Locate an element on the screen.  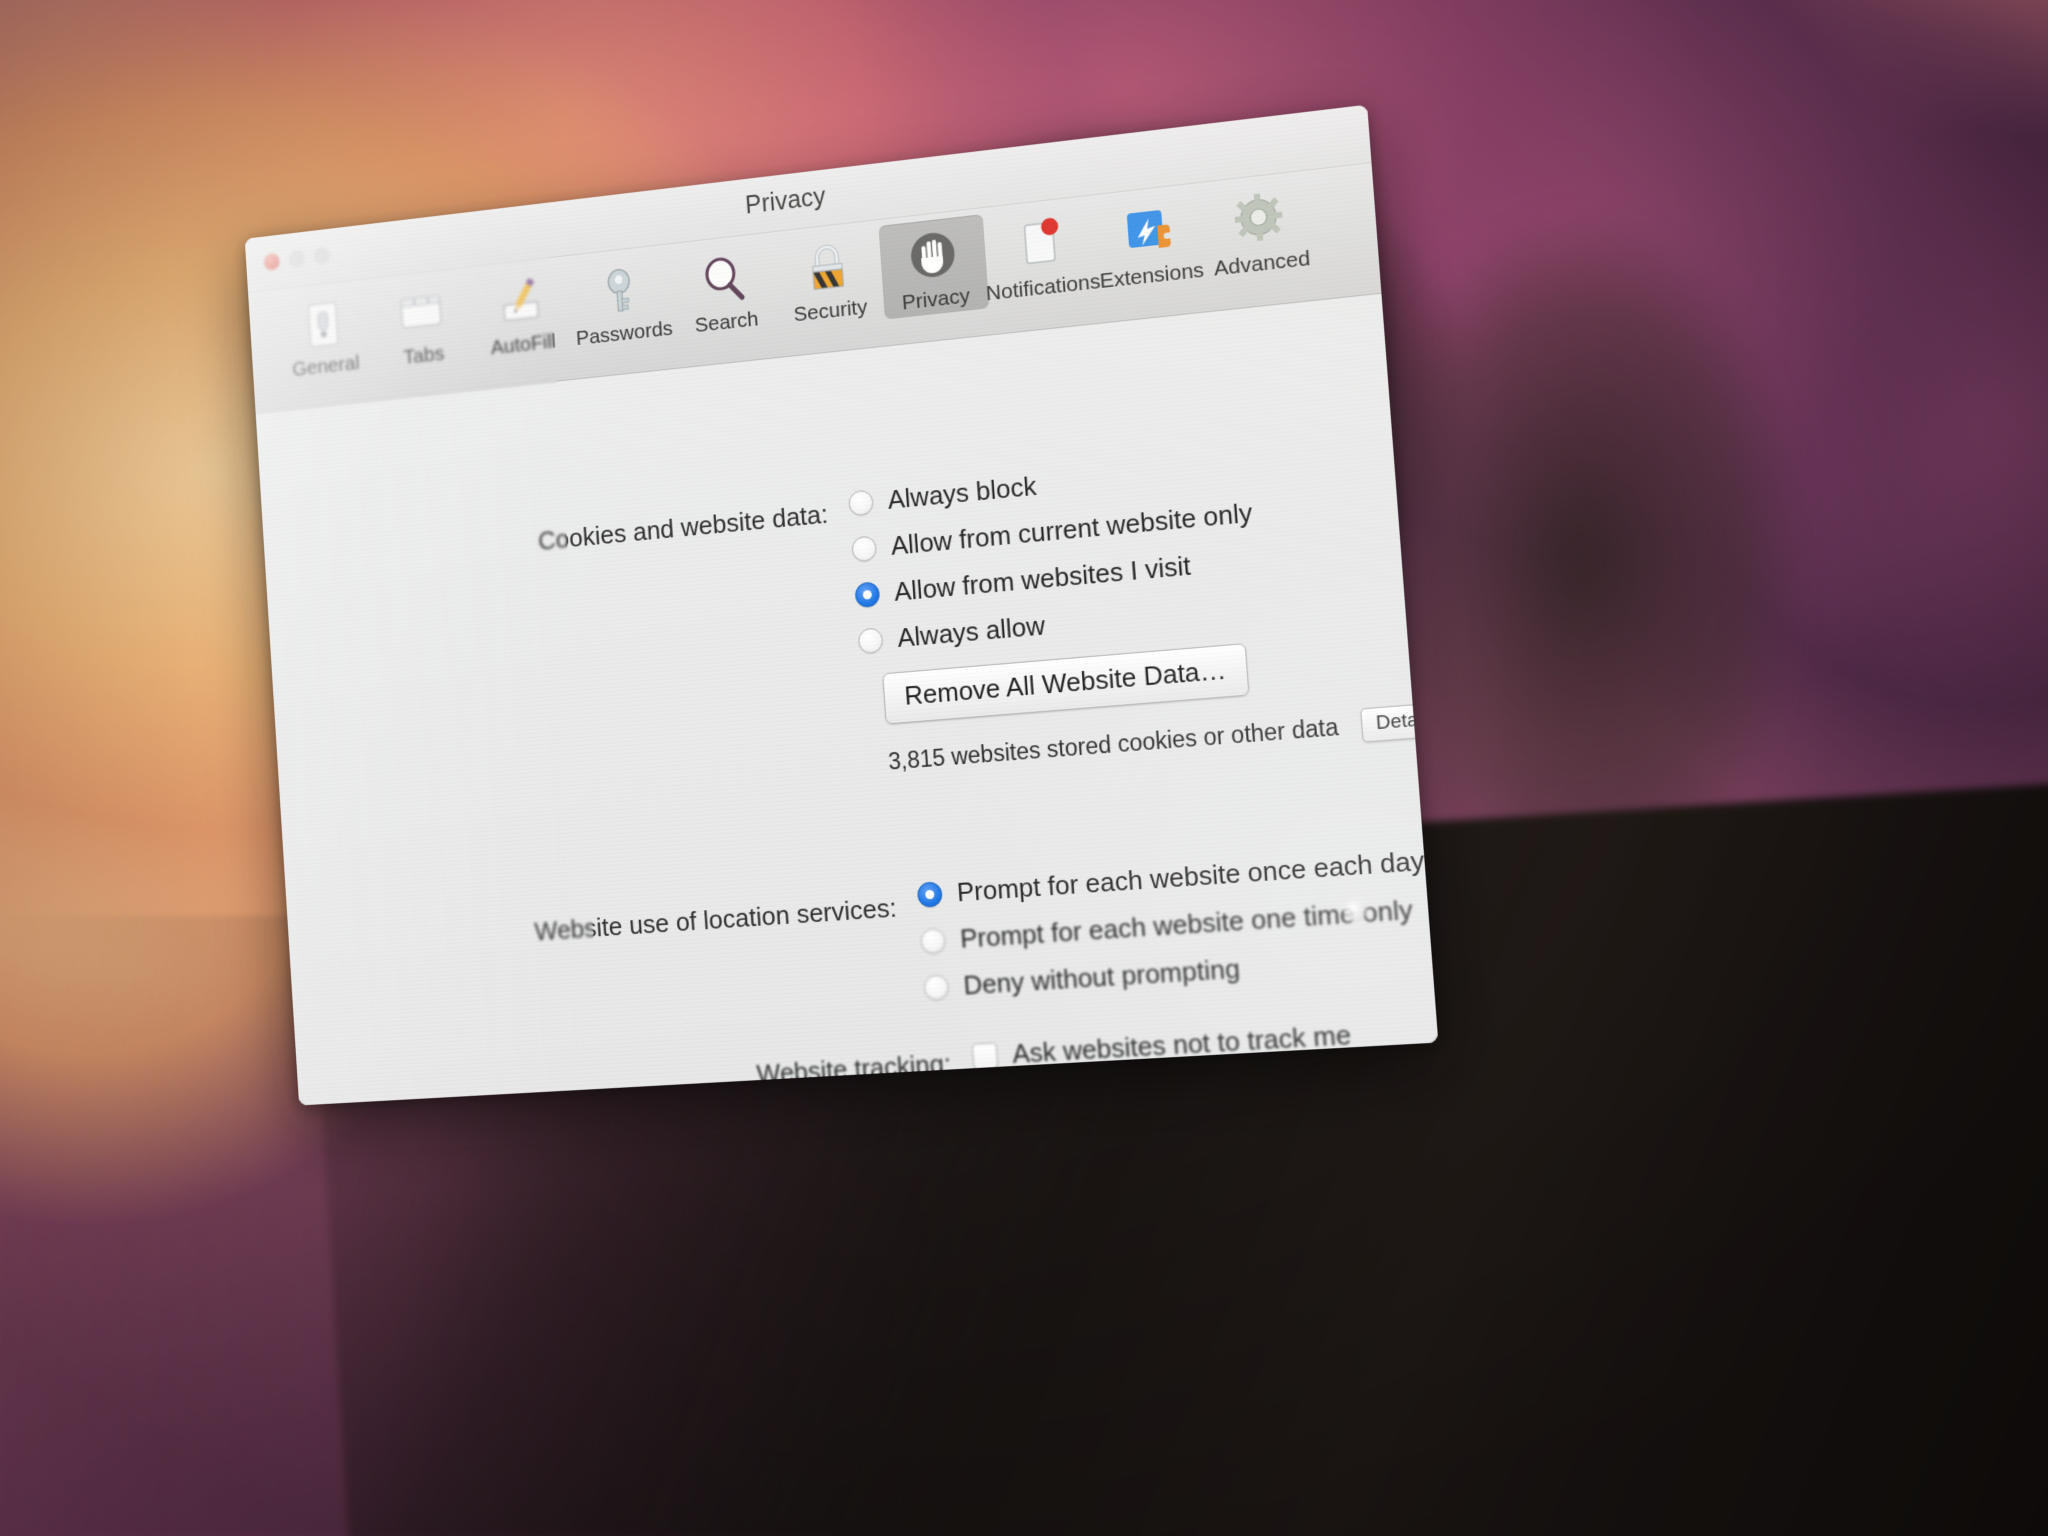
autofill-icon is located at coordinates (520, 302).